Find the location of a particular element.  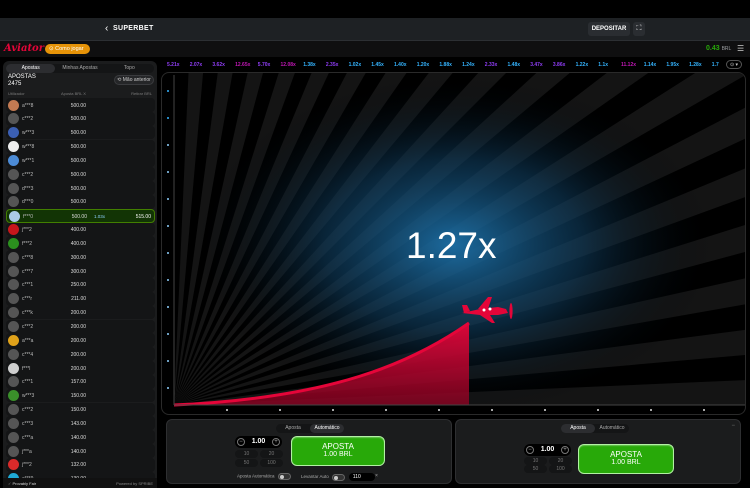

previous-round-button: ⟲ Mão anterior is located at coordinates (134, 80).